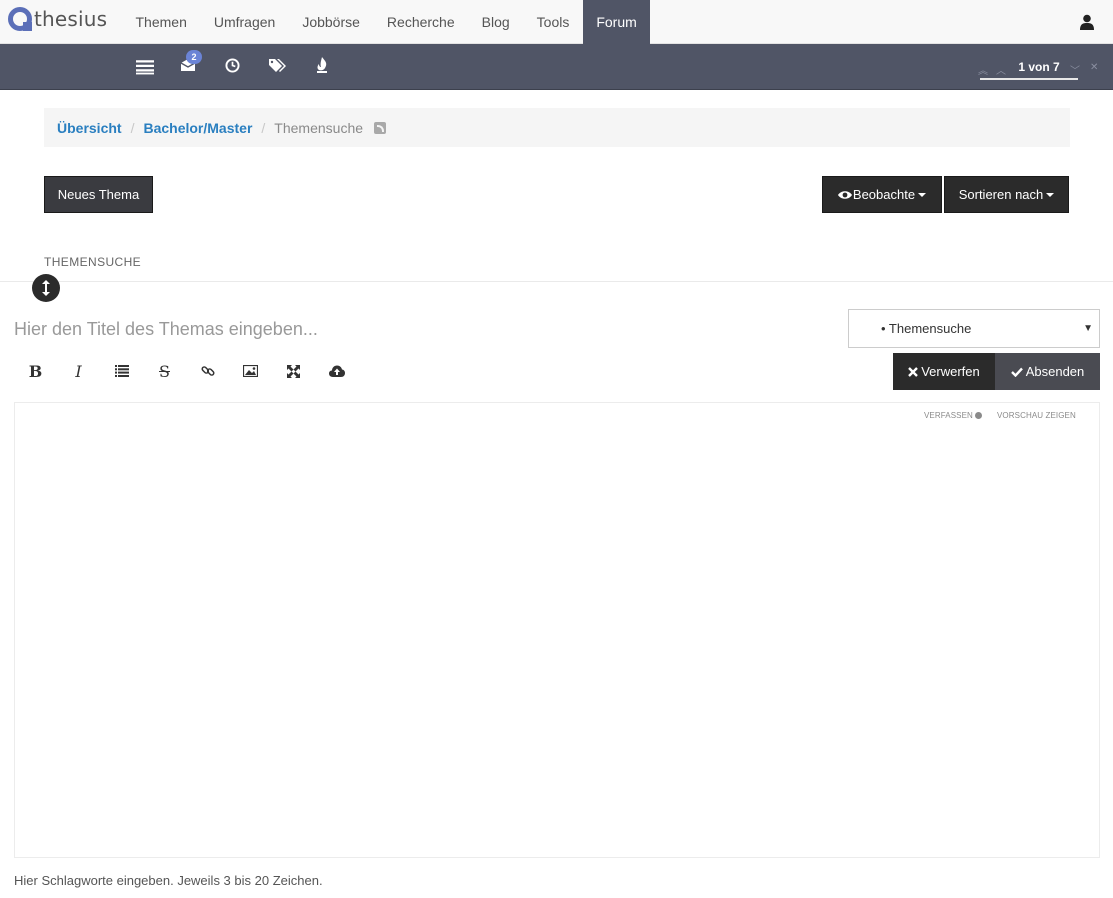 This screenshot has height=898, width=1113. Describe the element at coordinates (78, 371) in the screenshot. I see `italic-icon: I` at that location.